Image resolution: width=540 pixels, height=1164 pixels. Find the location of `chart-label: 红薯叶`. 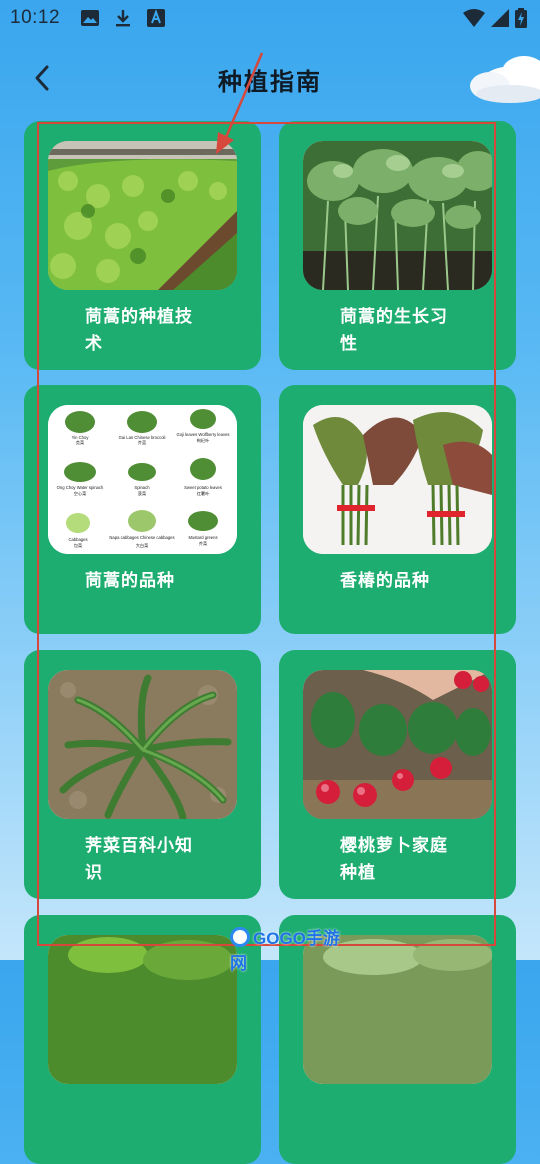

chart-label: 红薯叶 is located at coordinates (203, 493).